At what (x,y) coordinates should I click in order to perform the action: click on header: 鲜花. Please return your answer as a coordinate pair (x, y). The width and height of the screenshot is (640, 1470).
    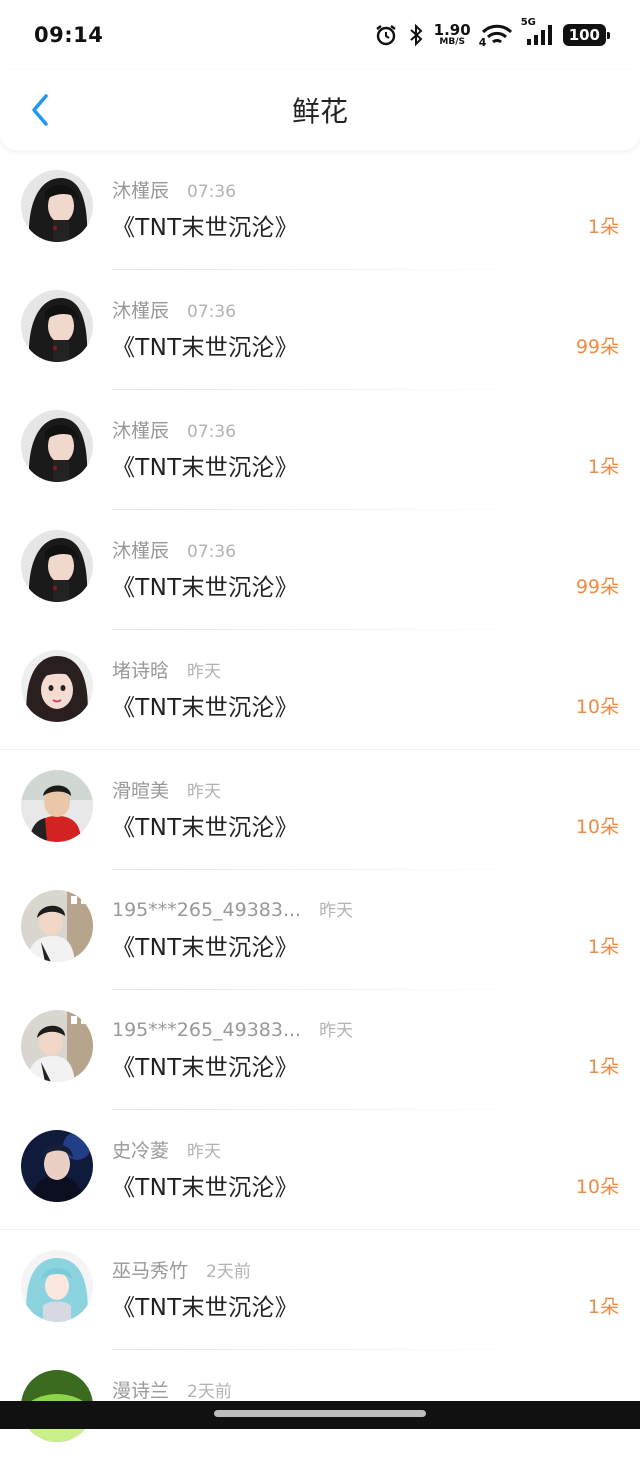
    Looking at the image, I should click on (320, 110).